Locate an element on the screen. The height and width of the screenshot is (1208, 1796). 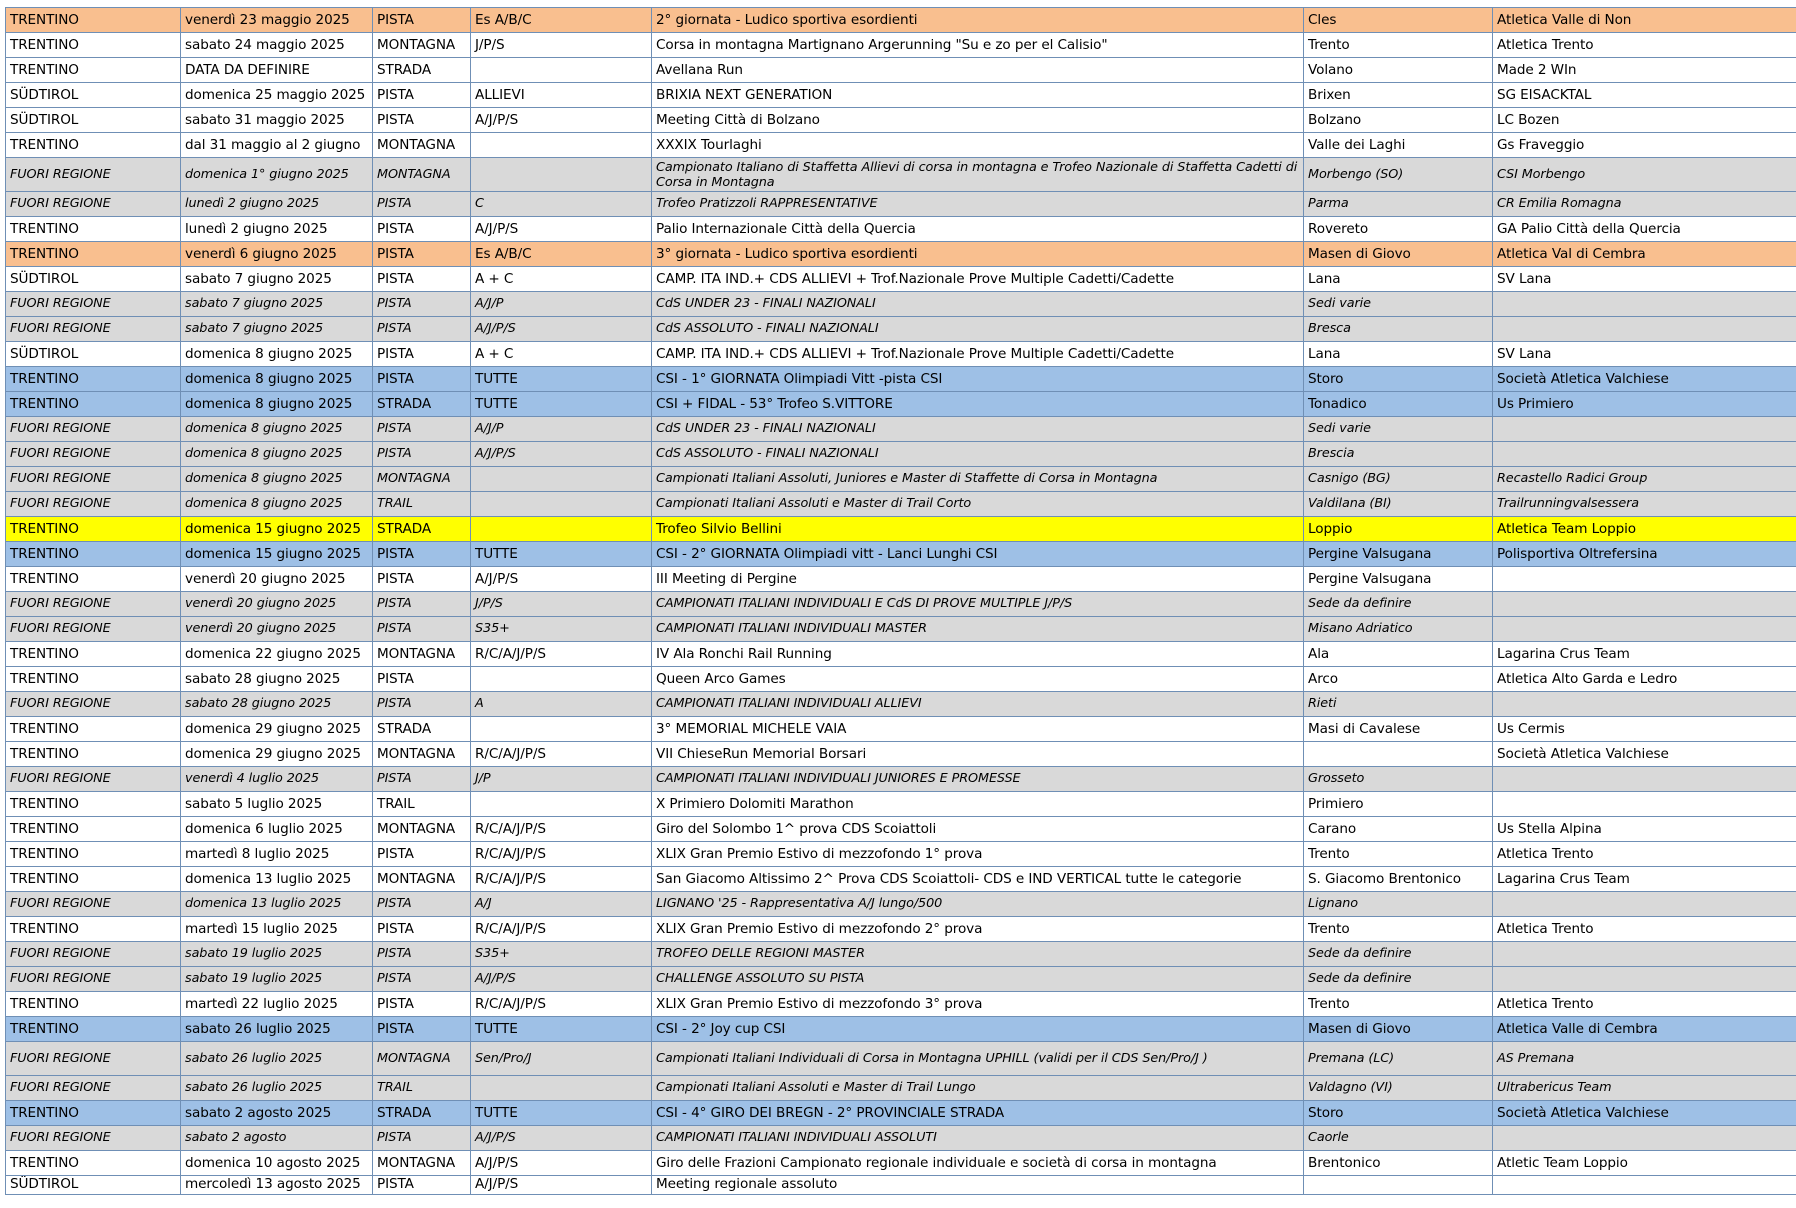
cell-categories: TUTTE is located at coordinates (561, 1113).